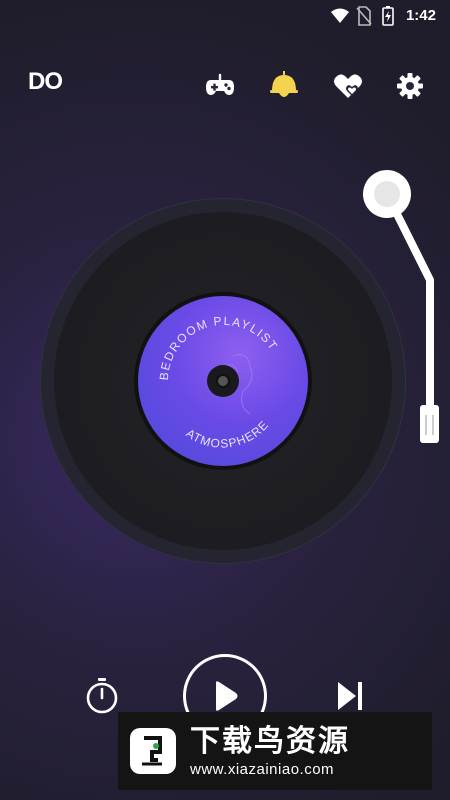  Describe the element at coordinates (153, 751) in the screenshot. I see `watermark-logo-icon` at that location.